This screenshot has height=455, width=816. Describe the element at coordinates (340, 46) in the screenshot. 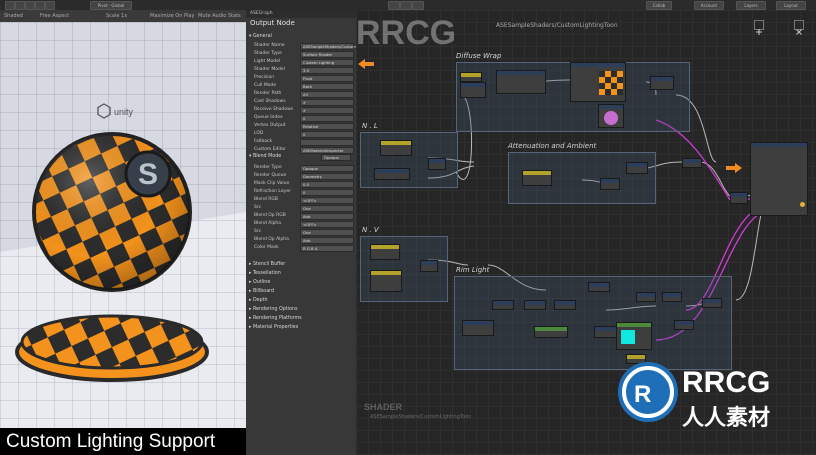

I see `property-value-field: ASESampleShaders/CustomLightingToon` at that location.